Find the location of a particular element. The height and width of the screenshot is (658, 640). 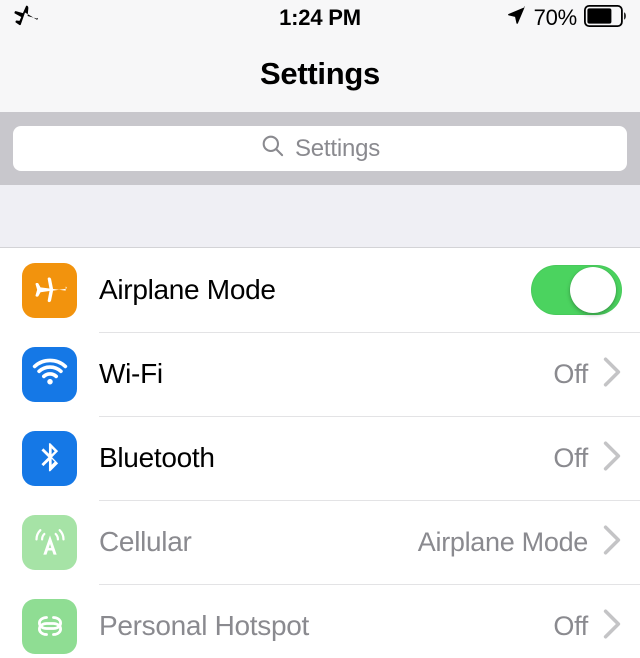

settings-row-personal-hotspot: Personal Hotspot Off is located at coordinates (320, 621).